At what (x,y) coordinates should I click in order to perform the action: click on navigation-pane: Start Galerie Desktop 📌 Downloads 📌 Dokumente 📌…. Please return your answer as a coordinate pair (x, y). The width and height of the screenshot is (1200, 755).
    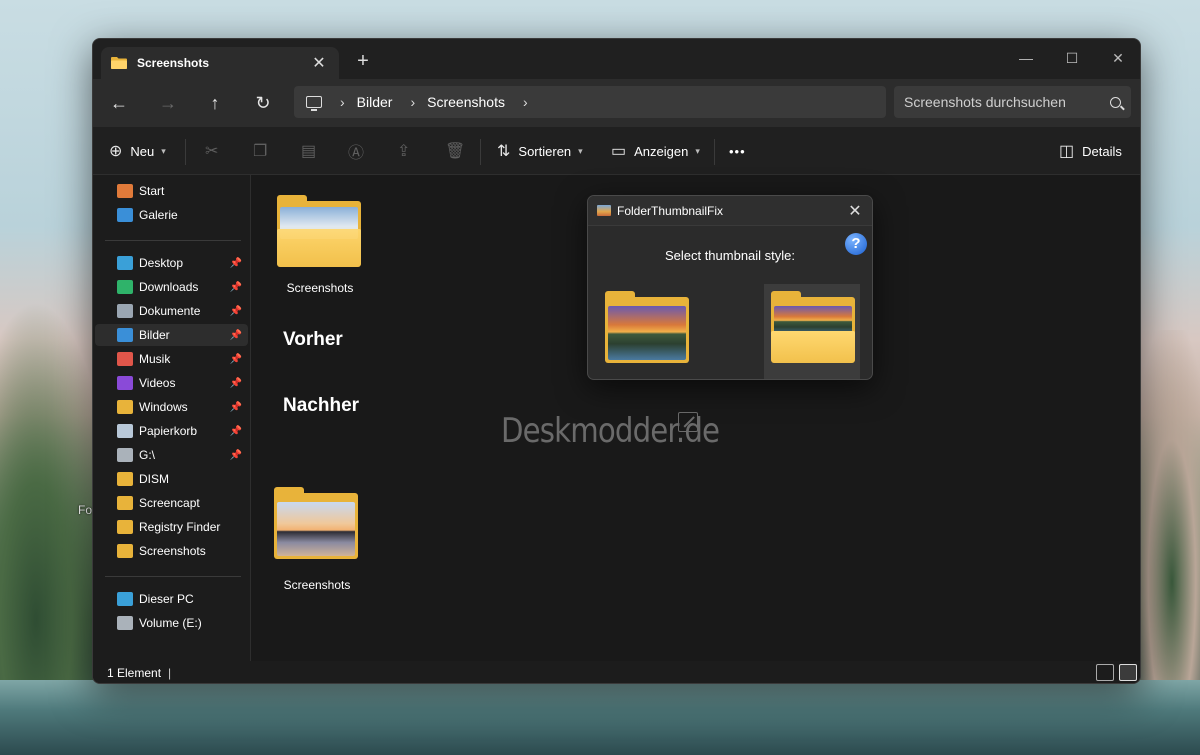
    Looking at the image, I should click on (172, 418).